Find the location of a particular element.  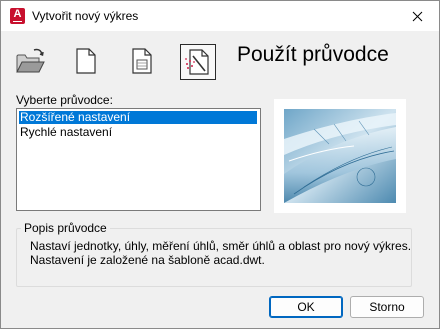

title-bar: A Vytvořit nový výkres is located at coordinates (220, 16).